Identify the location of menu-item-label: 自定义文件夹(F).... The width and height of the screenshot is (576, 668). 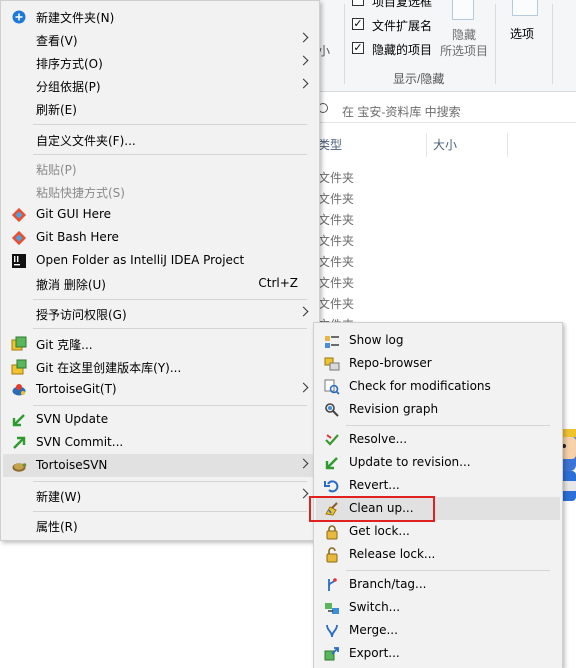
(86, 141).